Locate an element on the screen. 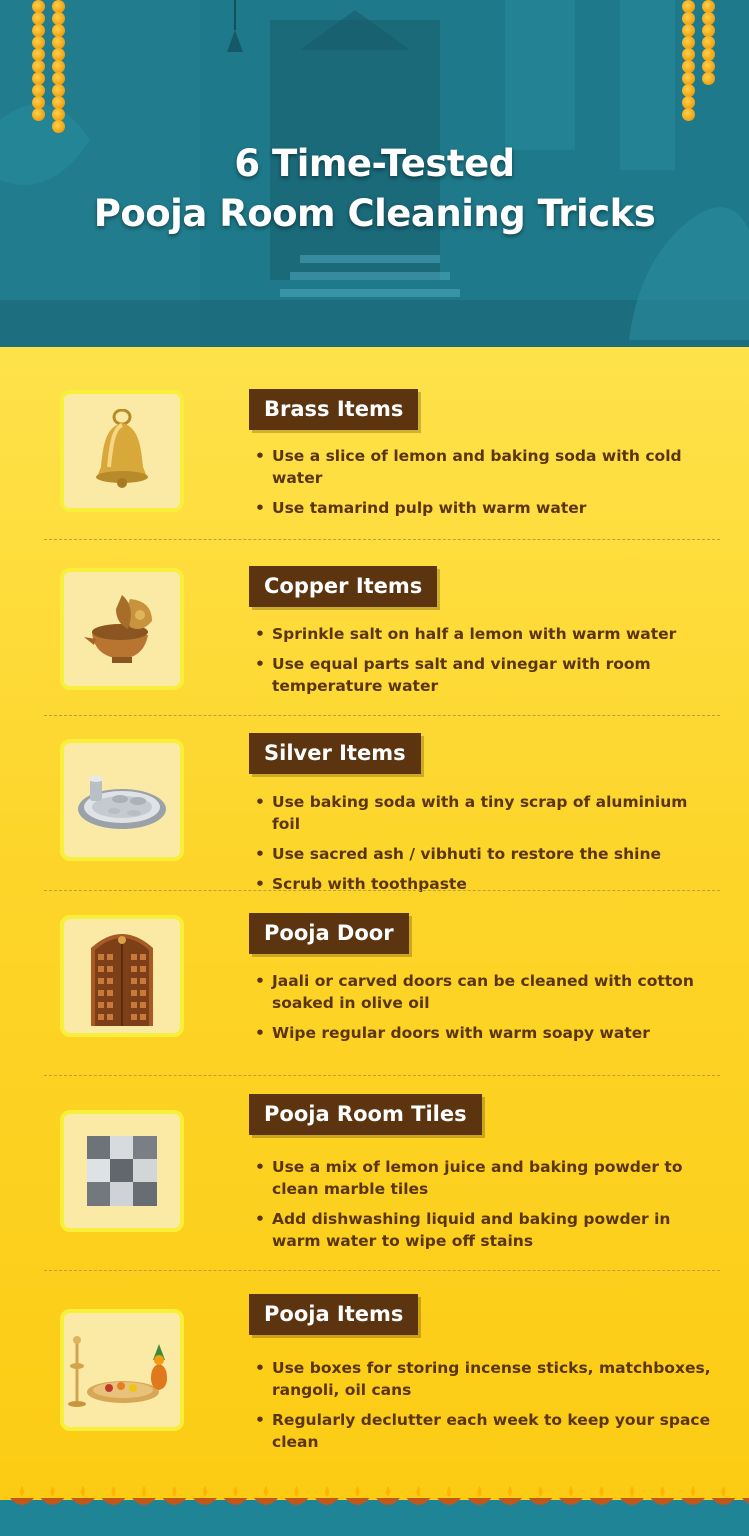 Image resolution: width=749 pixels, height=1536 pixels. heading-silver-items: Silver Items is located at coordinates (335, 753).